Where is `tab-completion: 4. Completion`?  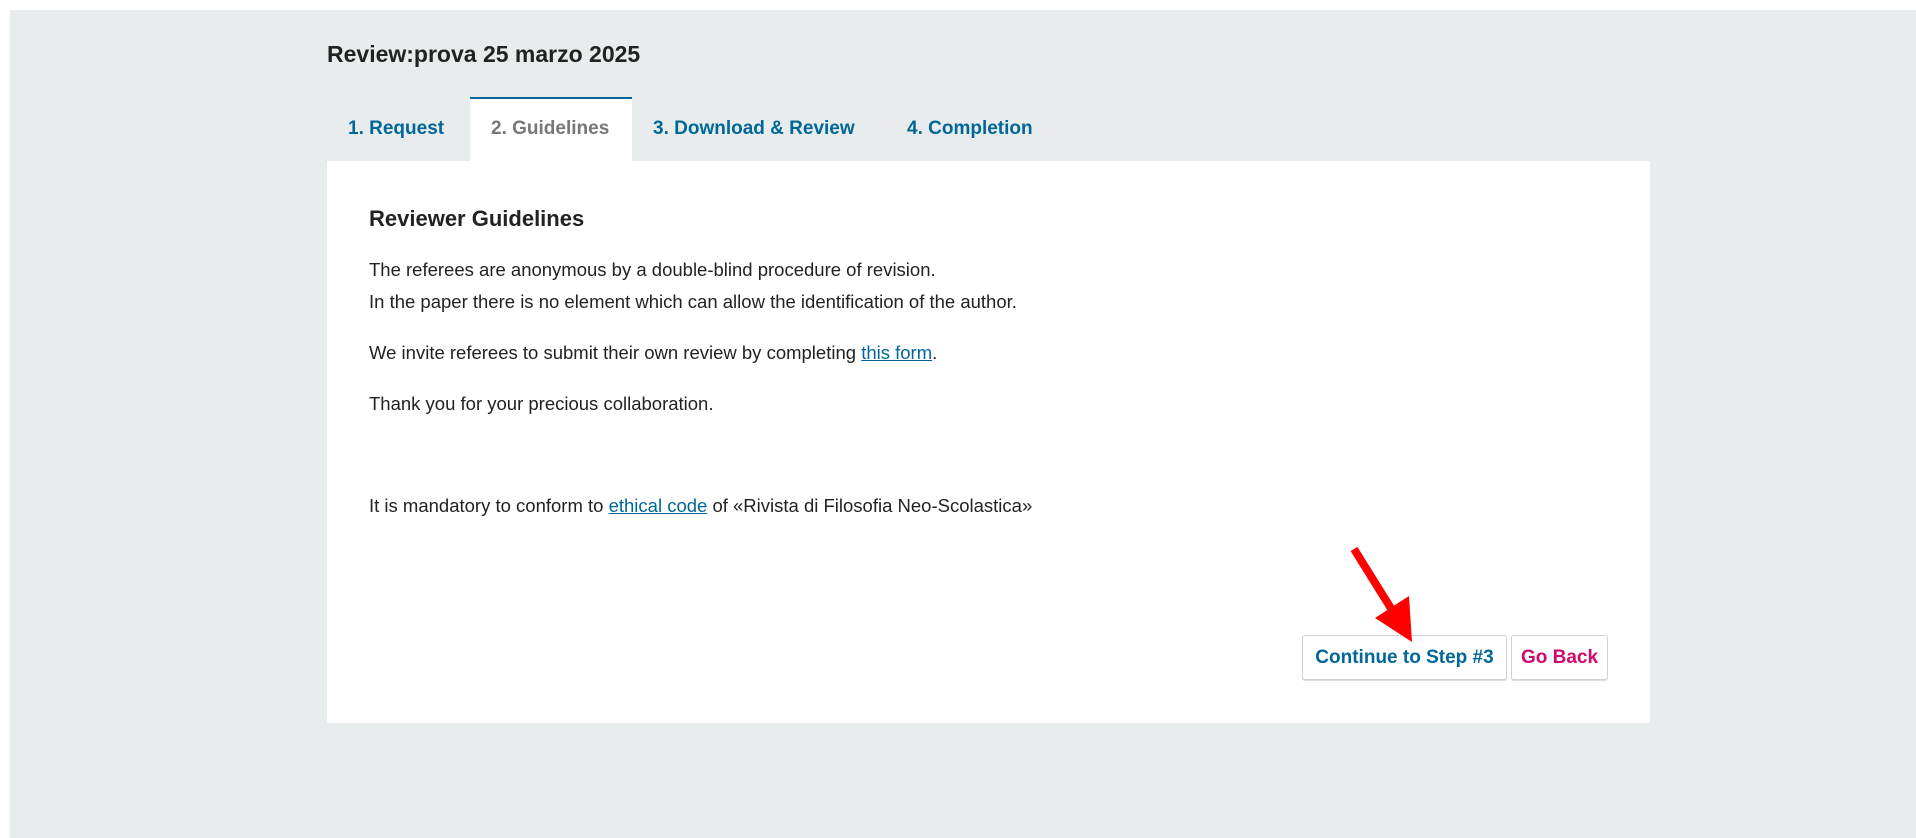 tab-completion: 4. Completion is located at coordinates (966, 129).